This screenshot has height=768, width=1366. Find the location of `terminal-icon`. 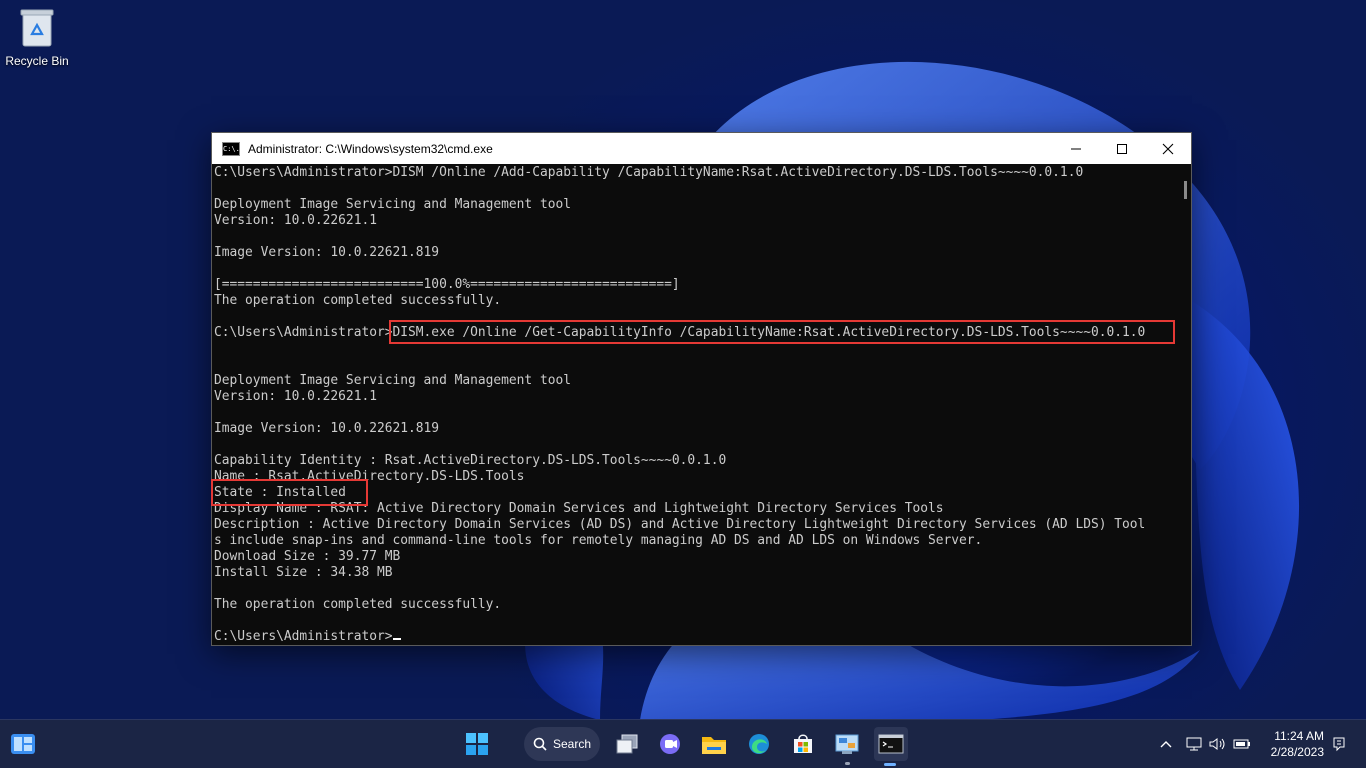

terminal-icon is located at coordinates (891, 744).